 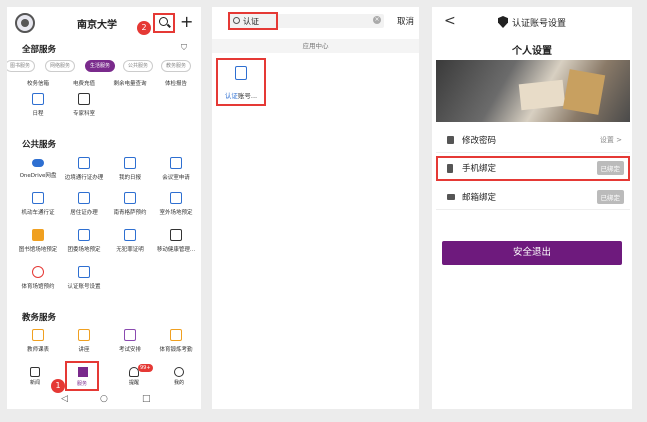 I want to click on service-pe-attendance: 体育锻炼考勤, so click(x=176, y=341).